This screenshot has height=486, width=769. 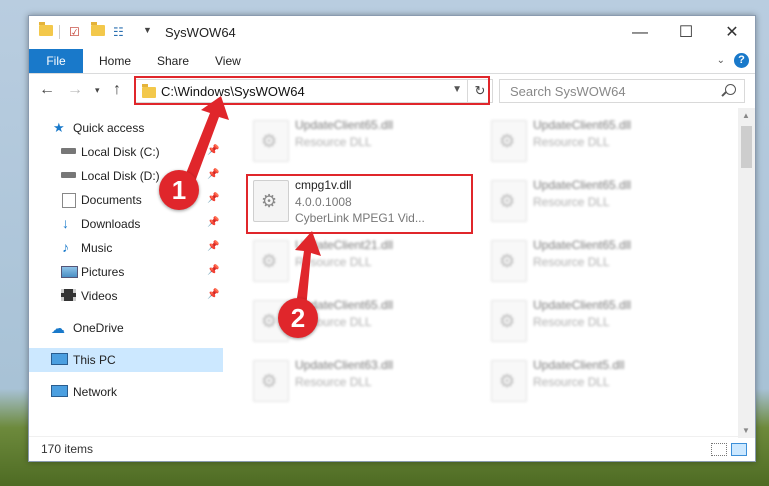 I want to click on step-2-badge: 2, so click(x=298, y=318).